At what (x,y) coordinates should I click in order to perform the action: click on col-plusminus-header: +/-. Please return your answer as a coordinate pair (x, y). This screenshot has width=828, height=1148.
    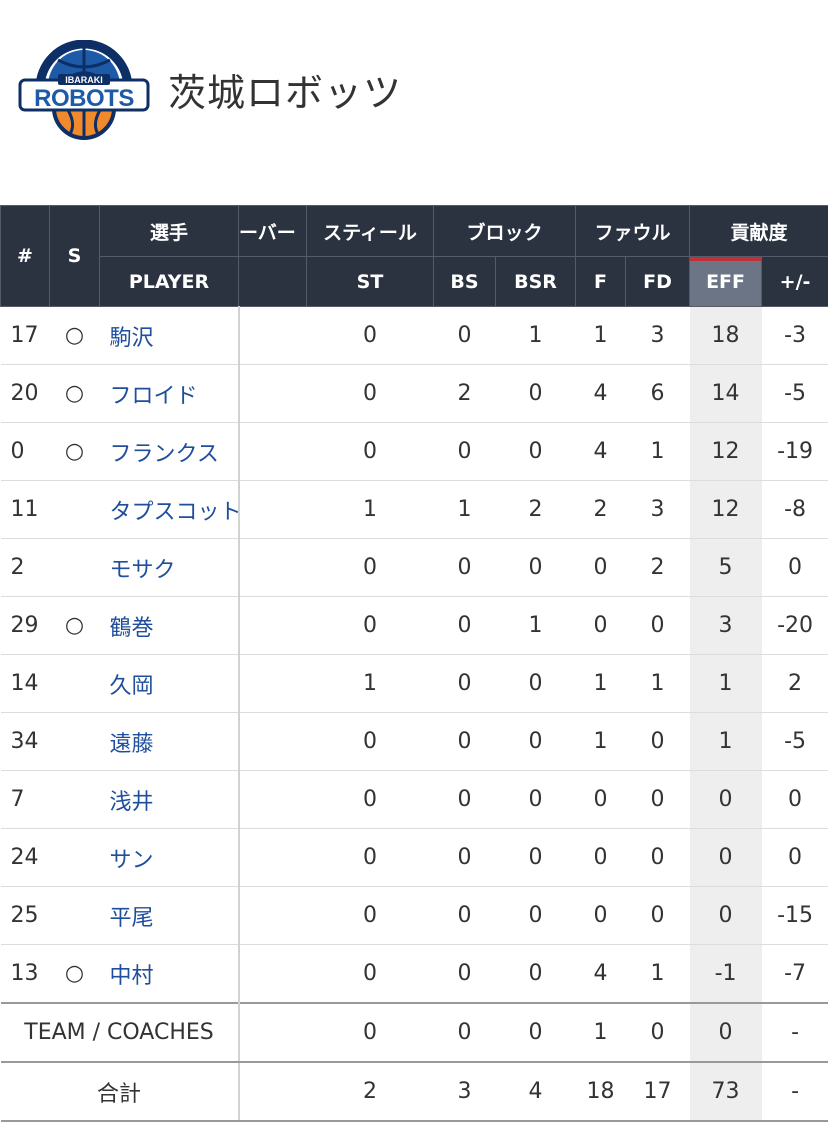
    Looking at the image, I should click on (794, 281).